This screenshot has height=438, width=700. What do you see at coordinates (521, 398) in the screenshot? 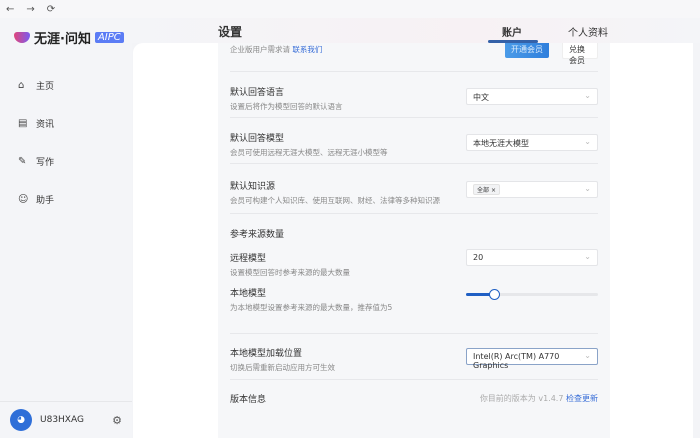
I see `version-text: 你目前的版本为 v1.4.7` at bounding box center [521, 398].